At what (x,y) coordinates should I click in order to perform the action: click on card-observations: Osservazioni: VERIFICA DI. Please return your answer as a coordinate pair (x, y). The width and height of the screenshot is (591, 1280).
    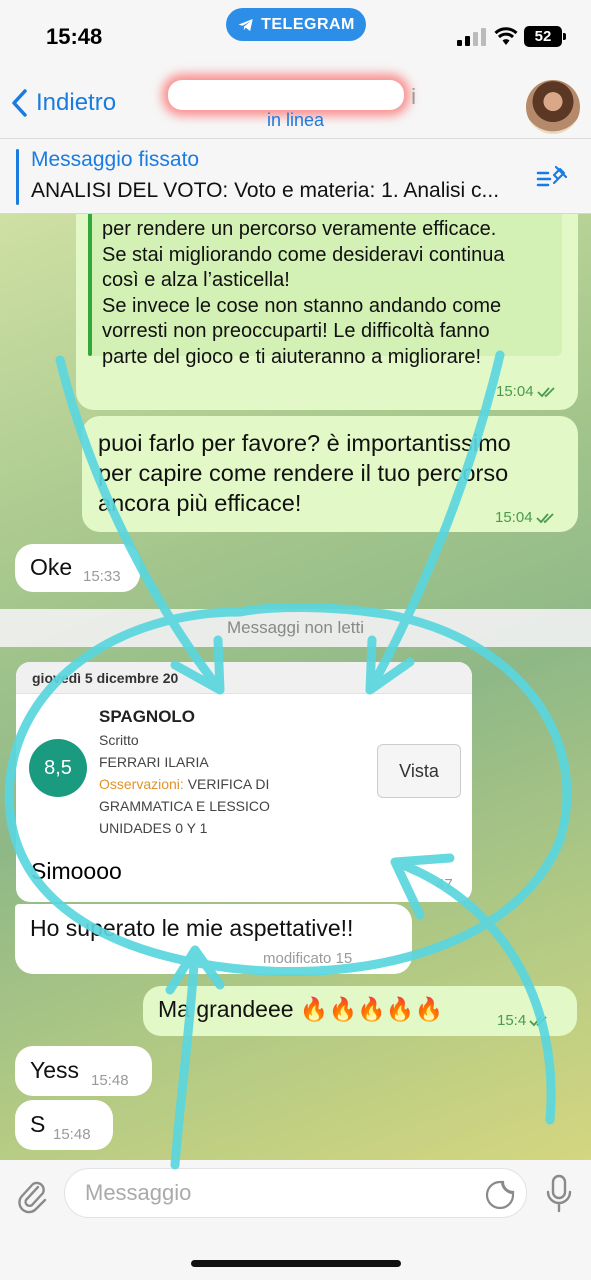
    Looking at the image, I should click on (184, 784).